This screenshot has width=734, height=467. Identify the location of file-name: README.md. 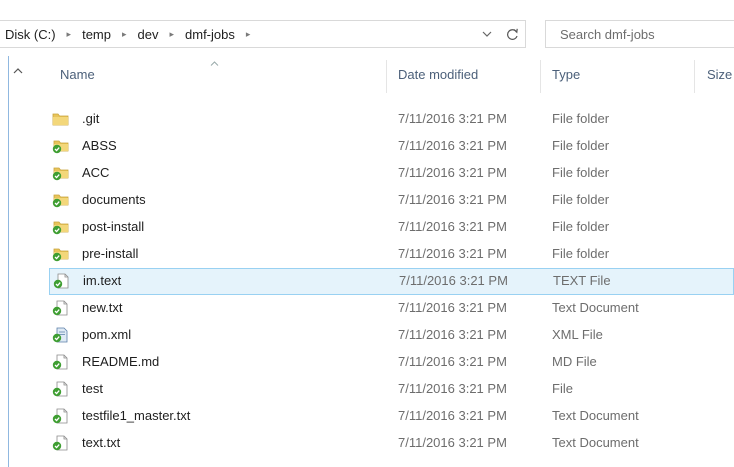
(121, 361).